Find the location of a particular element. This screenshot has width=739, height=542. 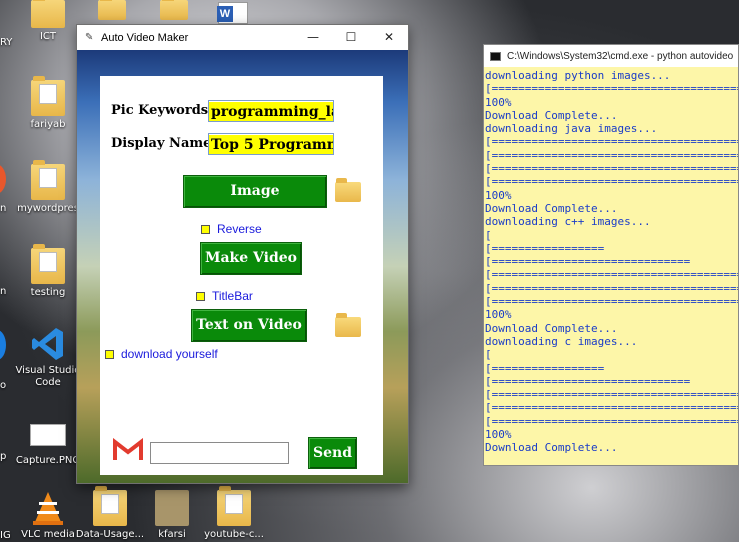

minimize-button: — is located at coordinates (313, 37).